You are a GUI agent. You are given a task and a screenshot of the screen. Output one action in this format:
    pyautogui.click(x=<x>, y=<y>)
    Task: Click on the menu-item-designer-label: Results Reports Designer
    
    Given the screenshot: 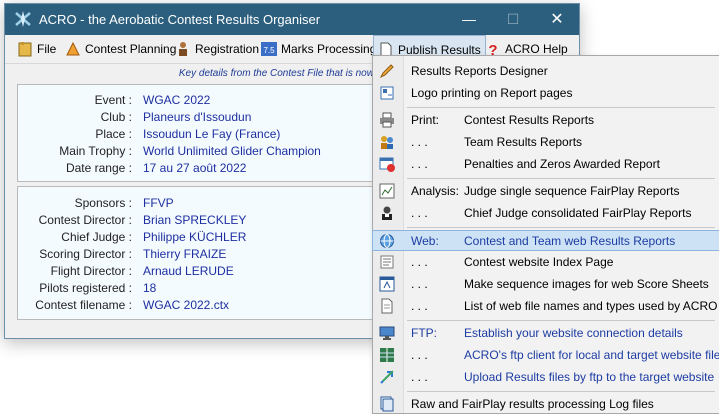 What is the action you would take?
    pyautogui.click(x=479, y=71)
    